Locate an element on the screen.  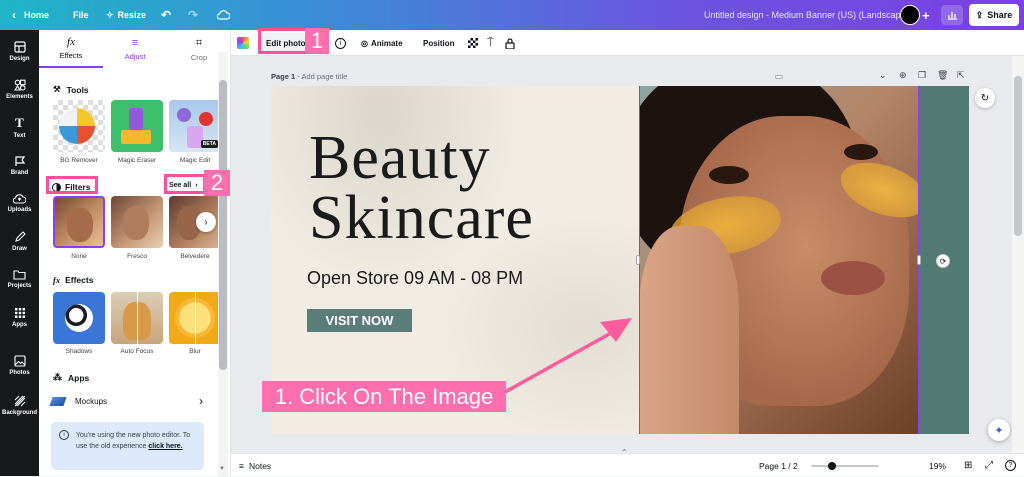
text-icon: T is located at coordinates (19, 122).